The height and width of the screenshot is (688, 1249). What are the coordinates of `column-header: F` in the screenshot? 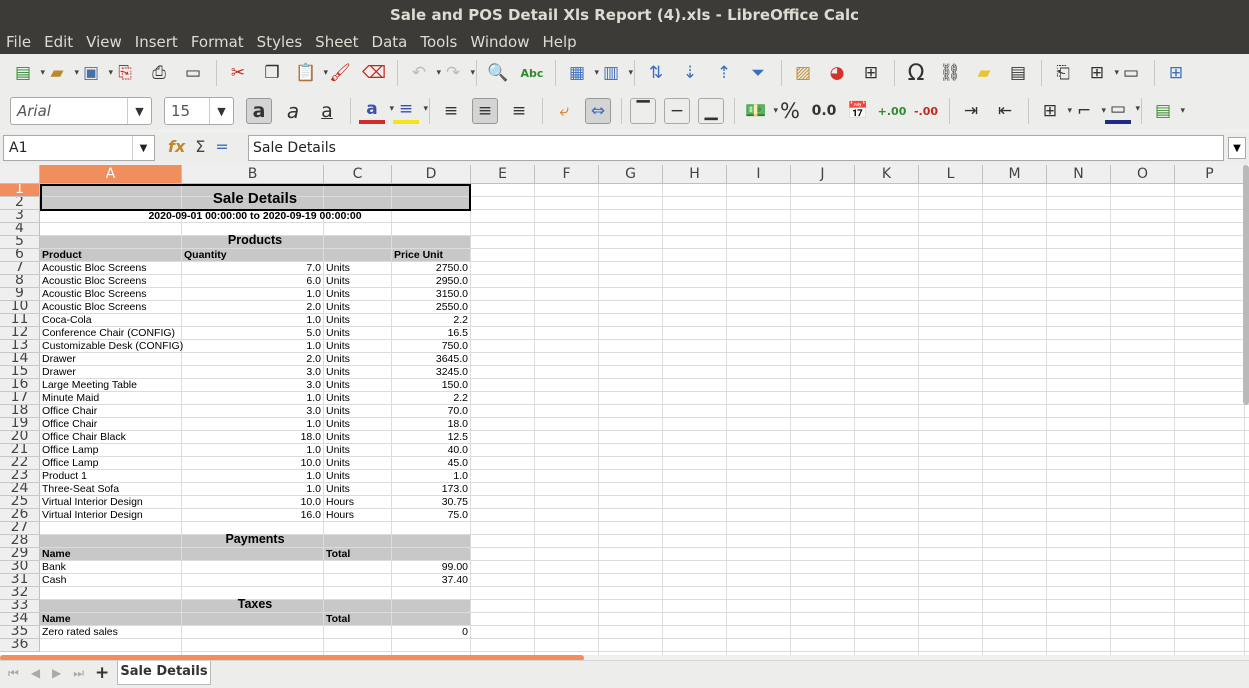 It's located at (567, 174).